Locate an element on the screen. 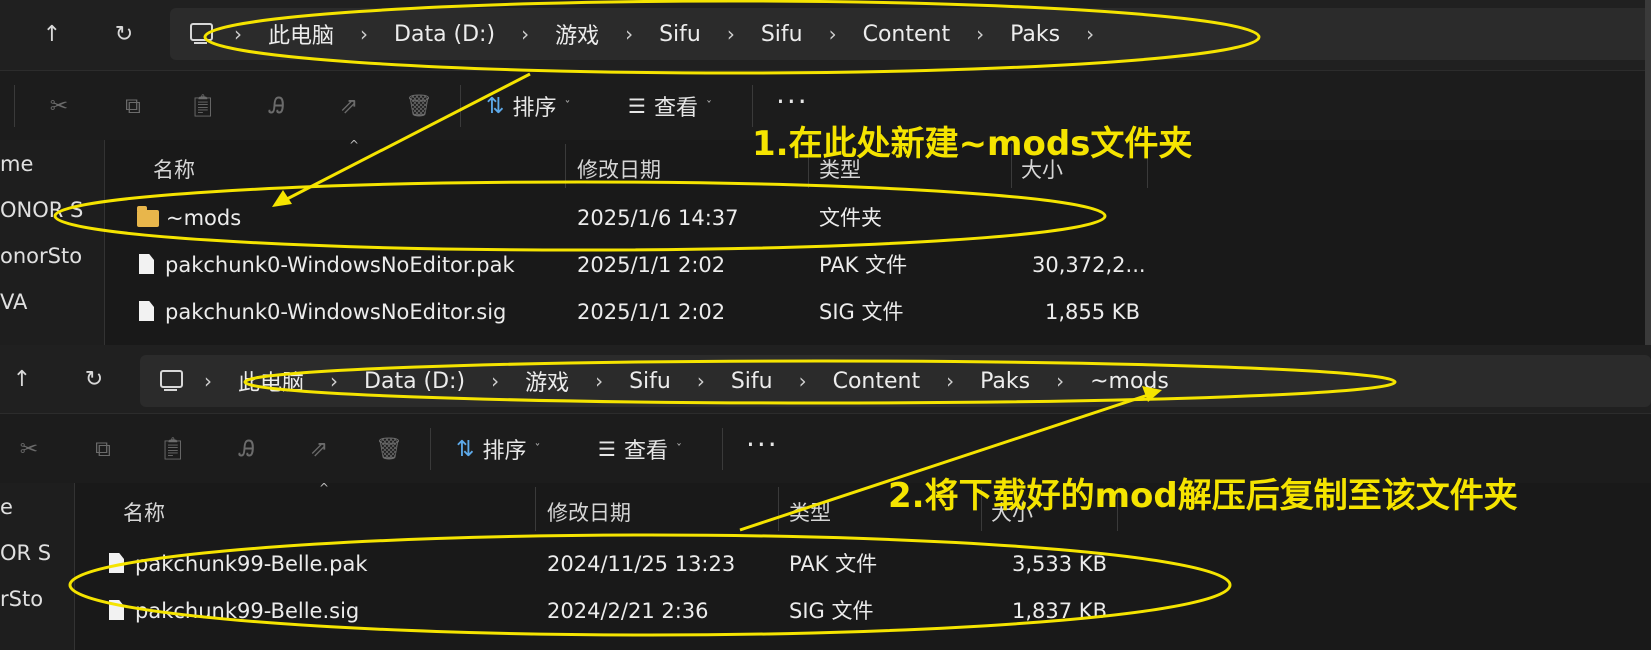 The image size is (1651, 650). file-date: 2024/2/21 2:36 is located at coordinates (628, 611).